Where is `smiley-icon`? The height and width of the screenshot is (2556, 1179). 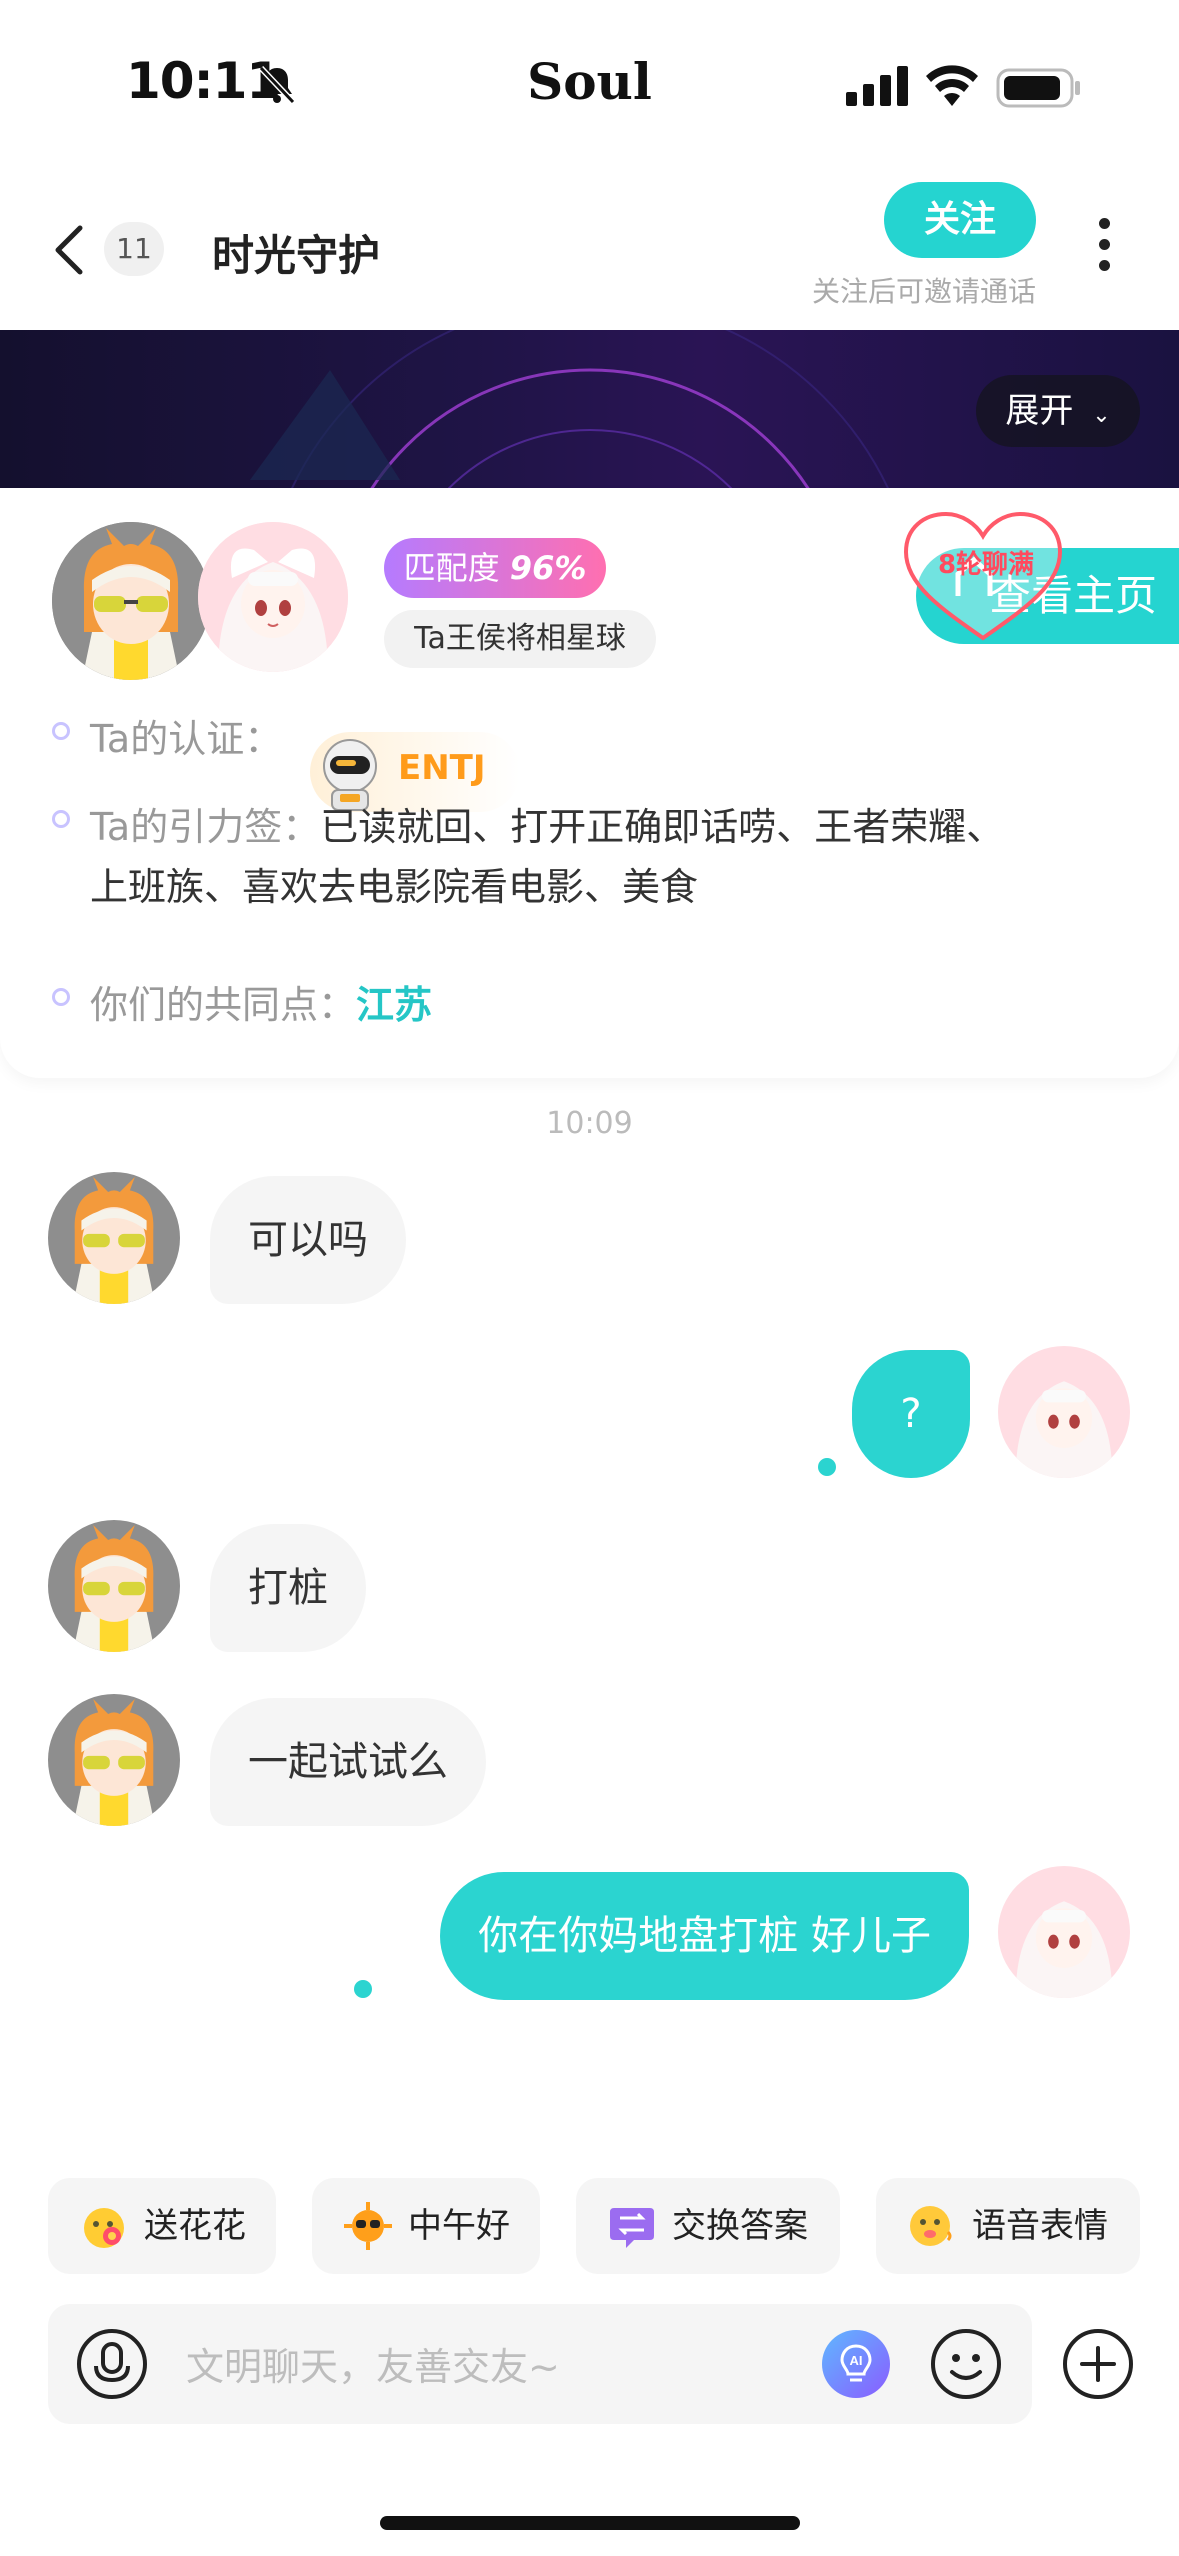 smiley-icon is located at coordinates (966, 2364).